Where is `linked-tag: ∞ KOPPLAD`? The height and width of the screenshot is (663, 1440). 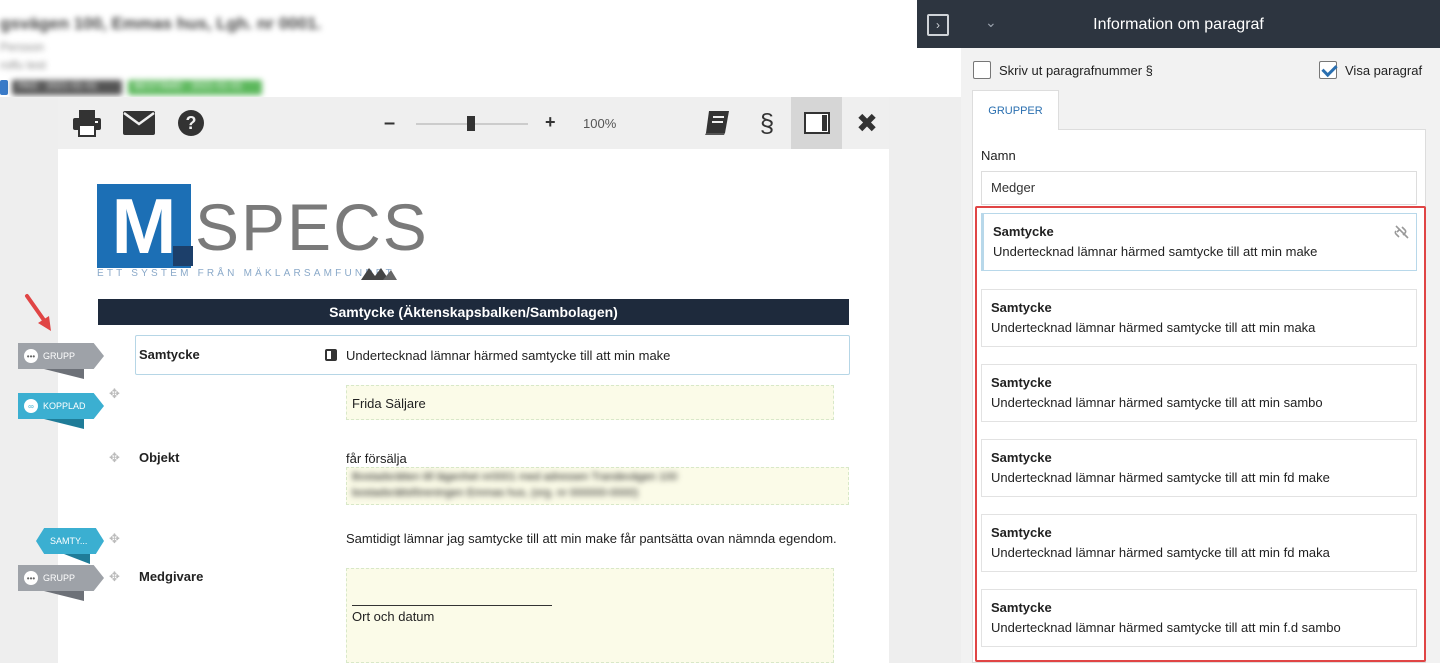 linked-tag: ∞ KOPPLAD is located at coordinates (61, 406).